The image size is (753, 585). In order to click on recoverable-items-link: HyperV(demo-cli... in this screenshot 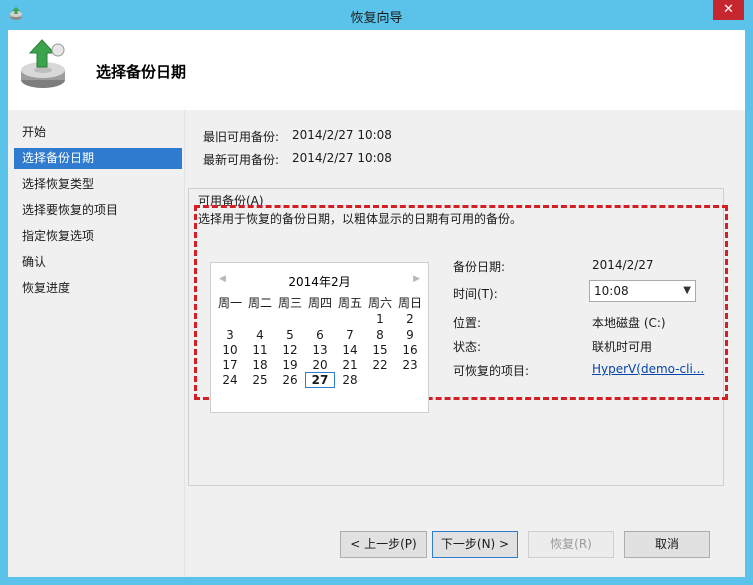, I will do `click(648, 369)`.